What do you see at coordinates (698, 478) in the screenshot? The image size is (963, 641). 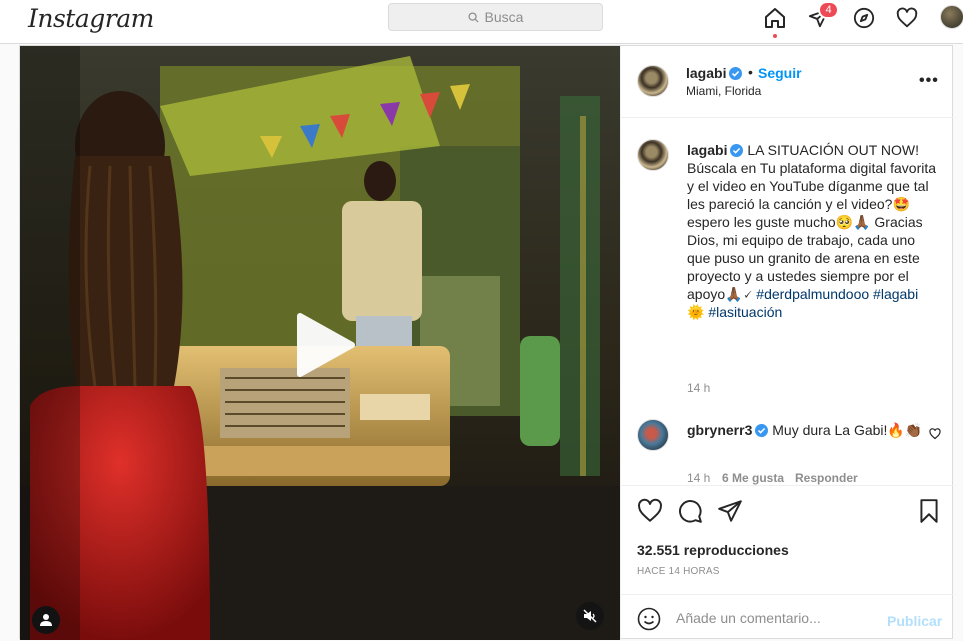 I see `comment-time: 14 h` at bounding box center [698, 478].